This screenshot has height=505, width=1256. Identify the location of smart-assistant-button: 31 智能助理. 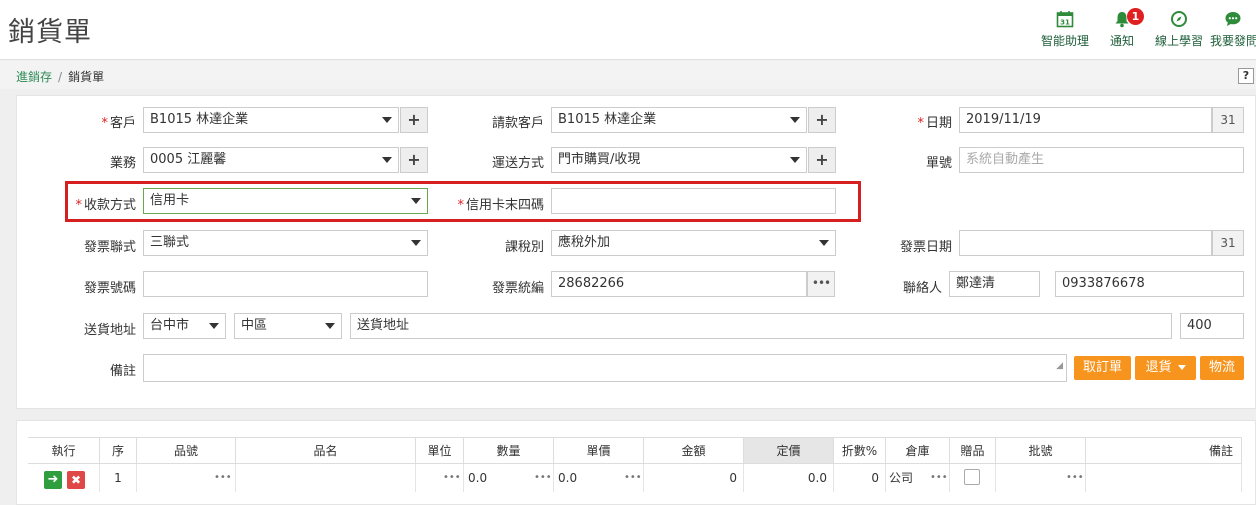
(1065, 29).